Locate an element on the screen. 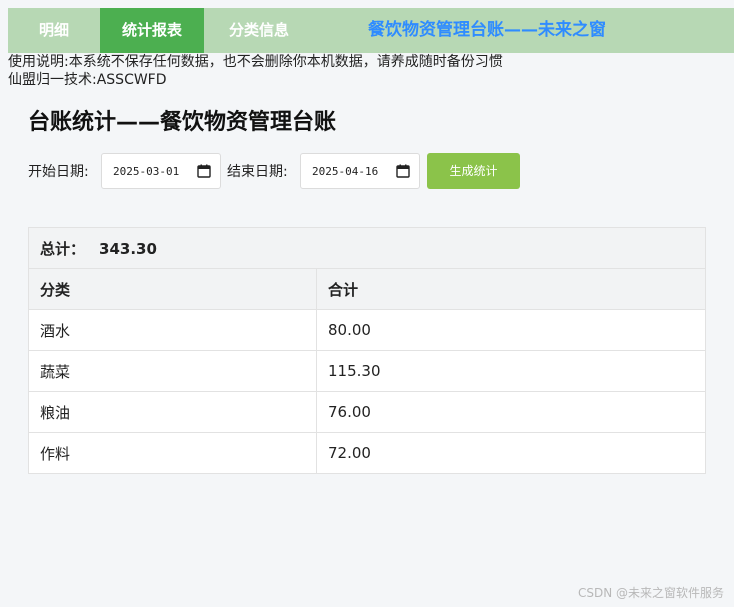 This screenshot has width=734, height=607. tab-details: 明细 is located at coordinates (54, 30).